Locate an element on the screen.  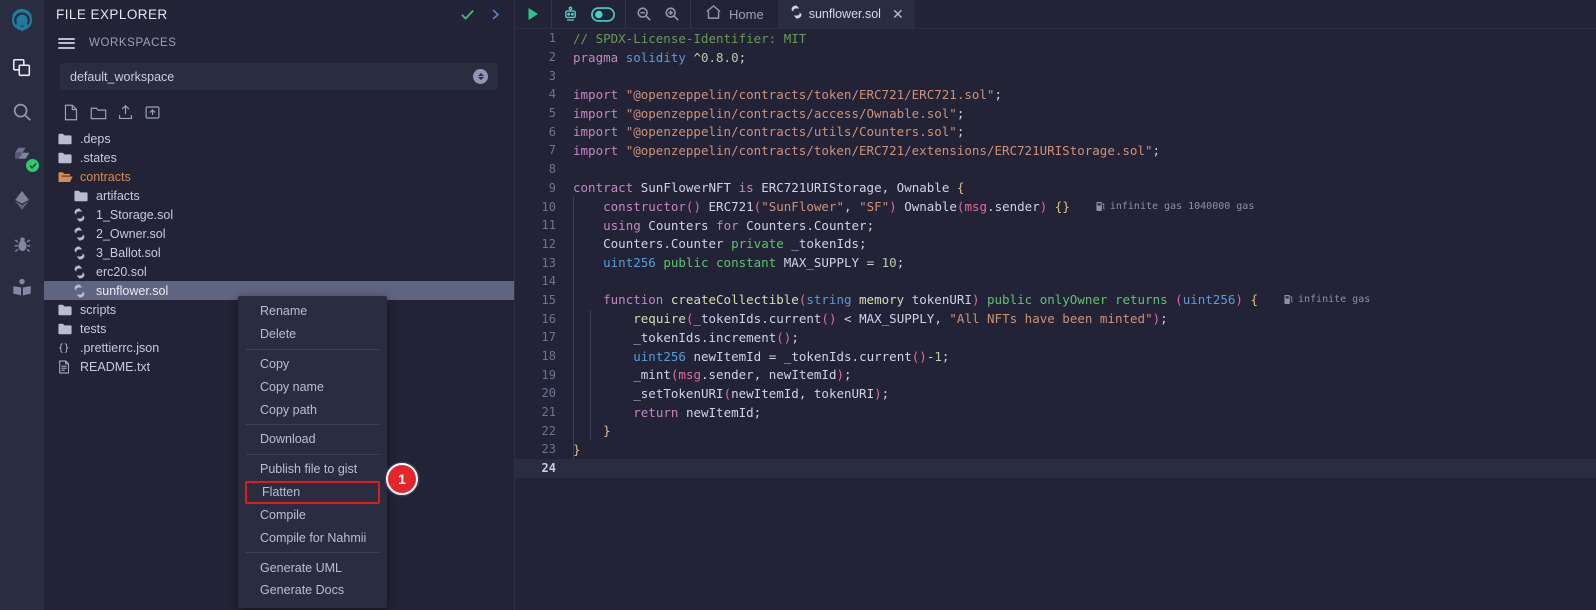
line-number: 18 is located at coordinates (548, 356).